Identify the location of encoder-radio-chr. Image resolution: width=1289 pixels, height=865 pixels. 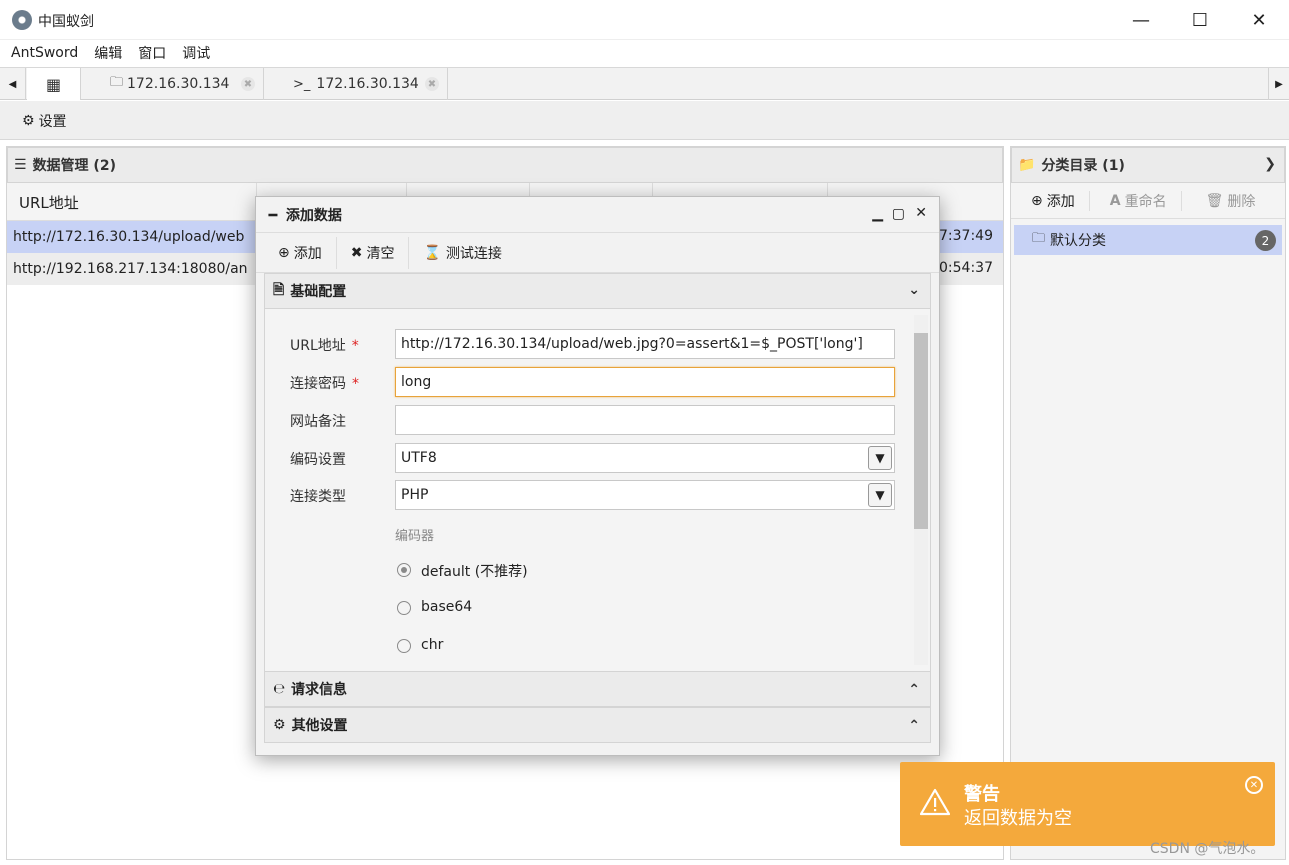
(404, 646).